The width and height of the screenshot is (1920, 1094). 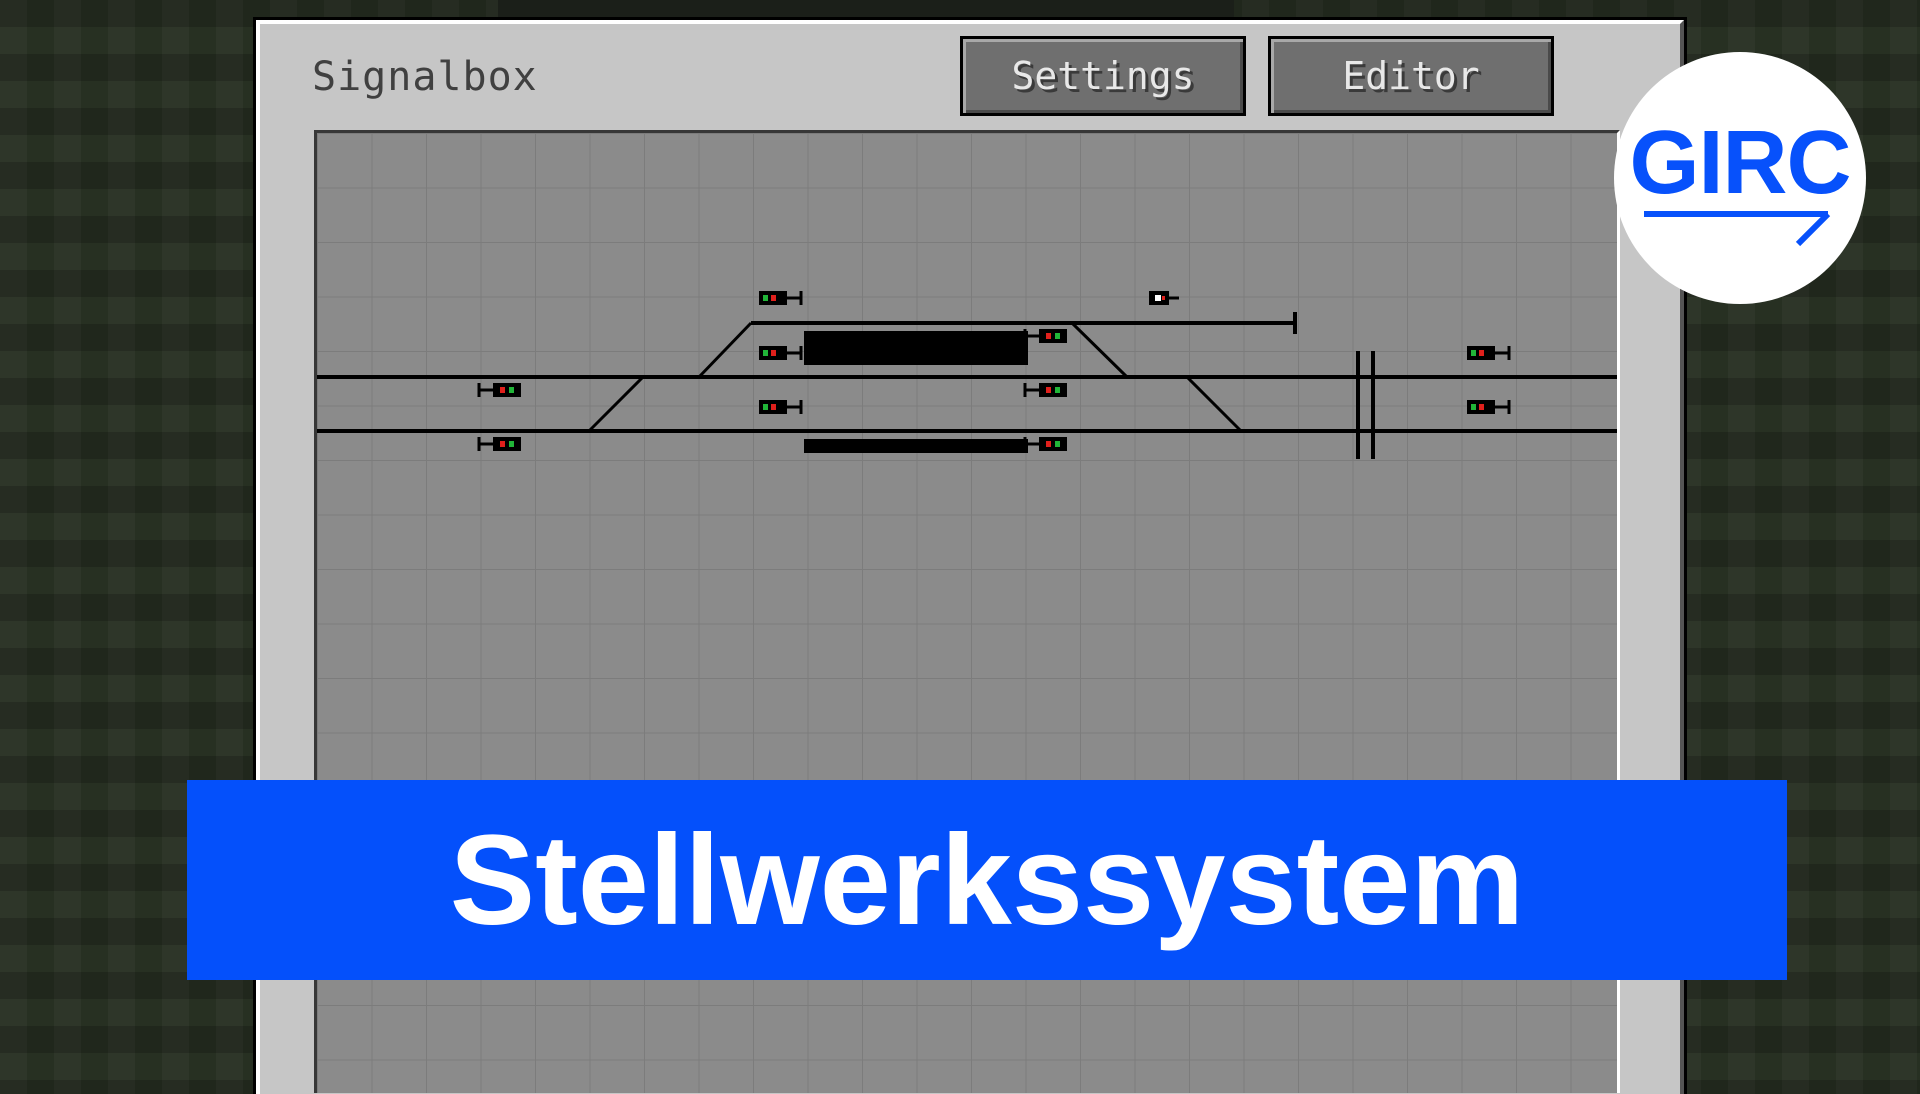 What do you see at coordinates (916, 446) in the screenshot?
I see `platform-lower` at bounding box center [916, 446].